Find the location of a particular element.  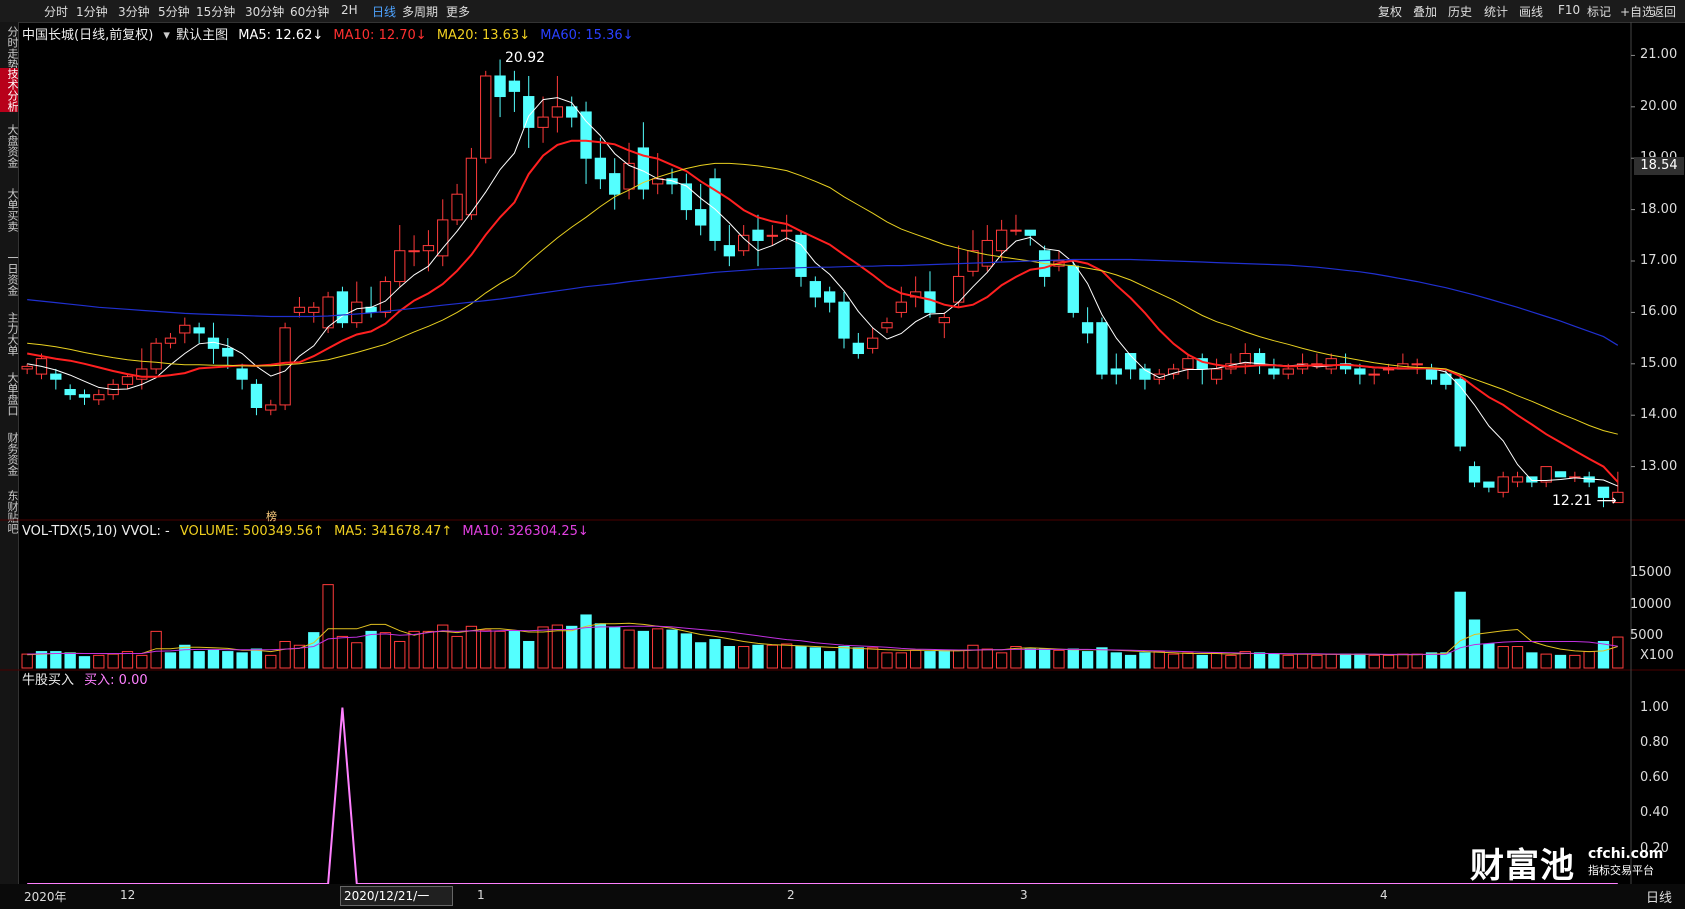

watermark-brand: 财富池 is located at coordinates (1522, 866).